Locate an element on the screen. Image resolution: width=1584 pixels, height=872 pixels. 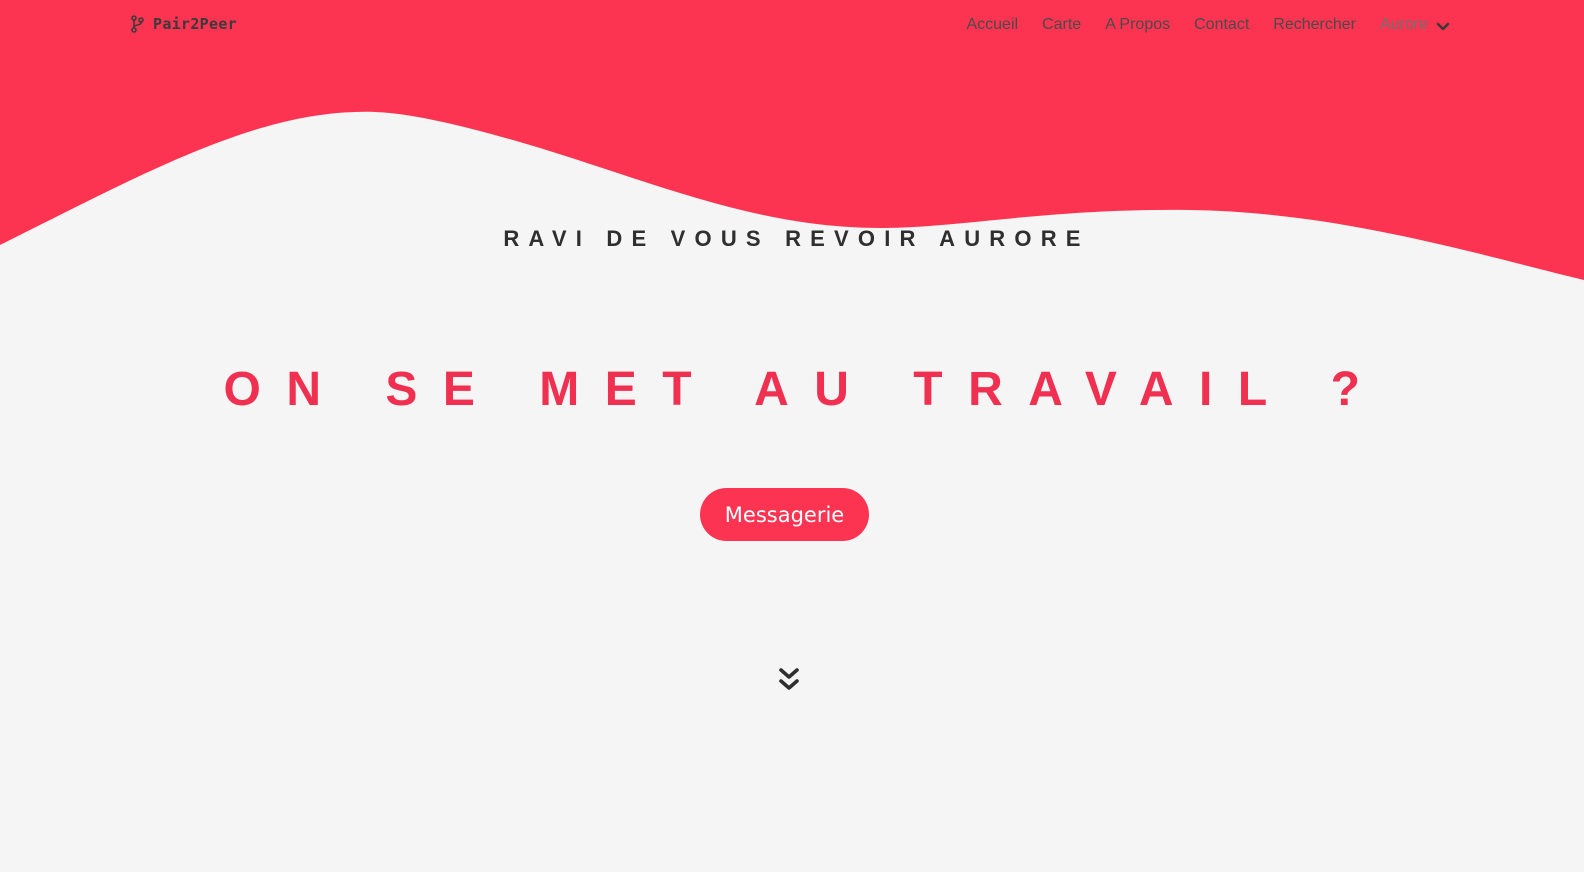
git-branch-icon is located at coordinates (137, 24).